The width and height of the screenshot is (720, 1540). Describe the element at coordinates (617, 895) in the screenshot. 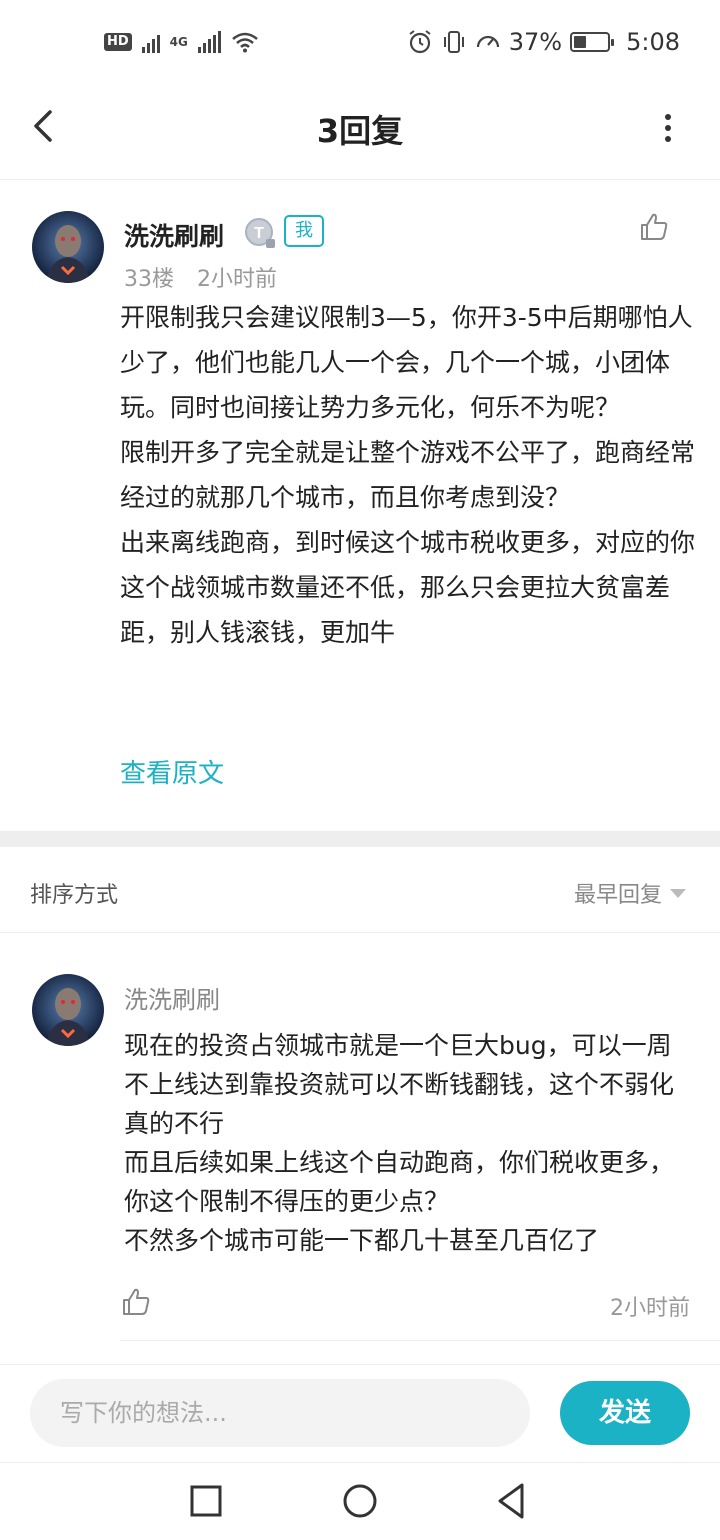

I see `sort-selected: 最早回复` at that location.